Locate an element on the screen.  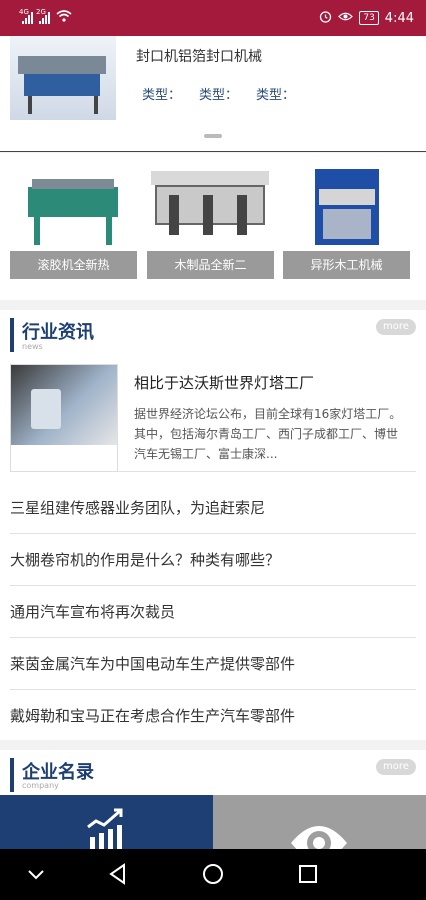
machine-card-1: 滚胶机全新热 is located at coordinates (73, 222).